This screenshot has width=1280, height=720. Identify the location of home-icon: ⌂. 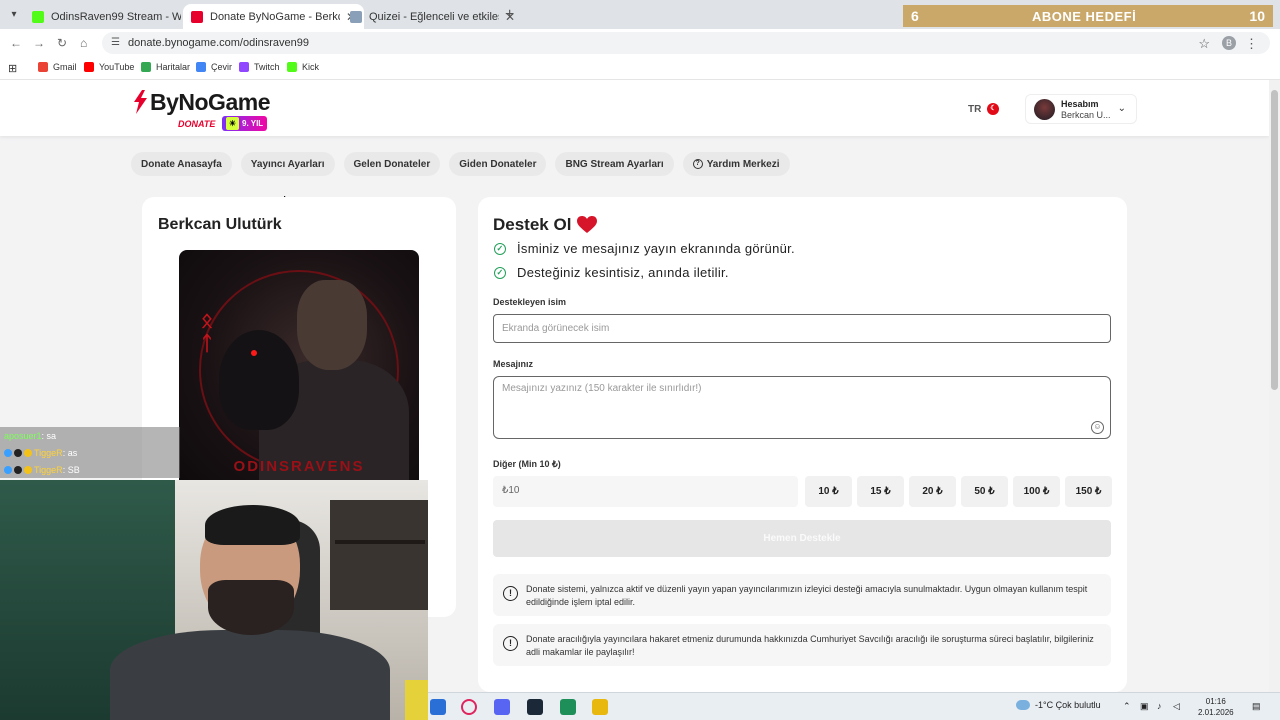
(83, 43).